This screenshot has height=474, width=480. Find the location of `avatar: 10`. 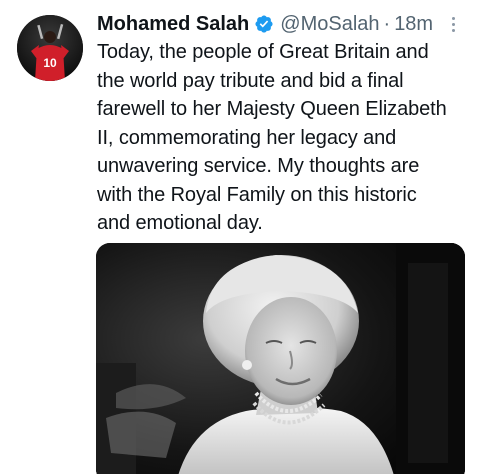

avatar: 10 is located at coordinates (50, 48).